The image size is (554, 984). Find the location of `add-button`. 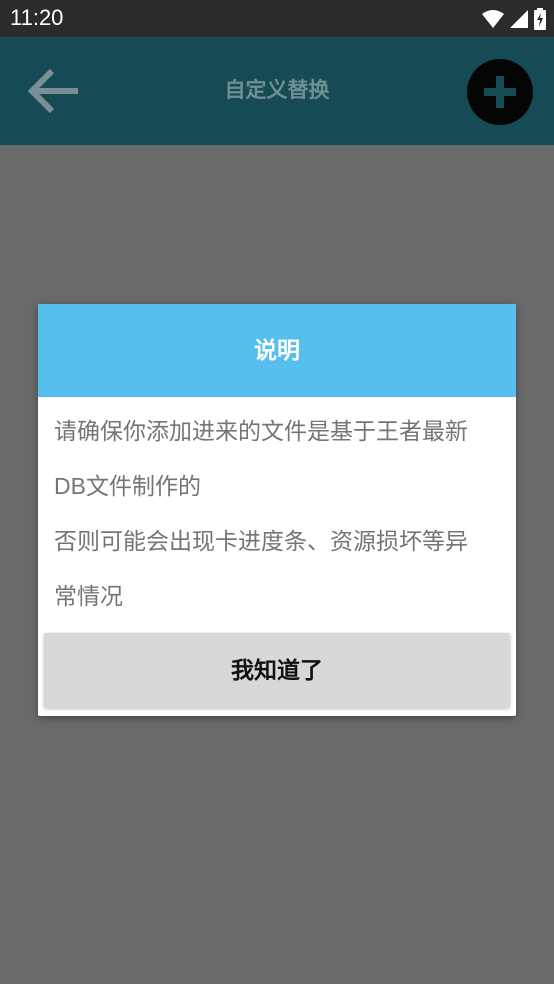

add-button is located at coordinates (500, 92).